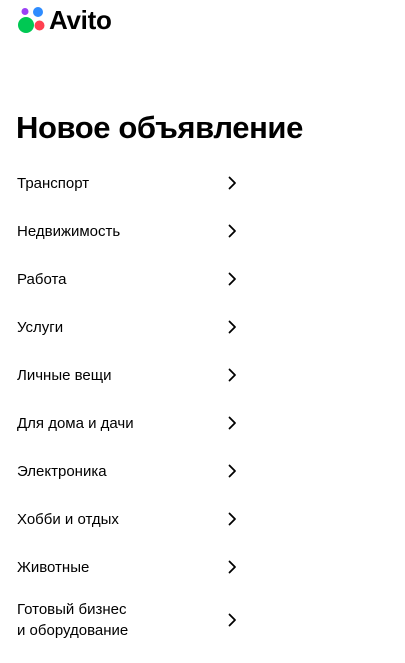 This screenshot has width=405, height=663. I want to click on category-label: Транспорт, so click(53, 183).